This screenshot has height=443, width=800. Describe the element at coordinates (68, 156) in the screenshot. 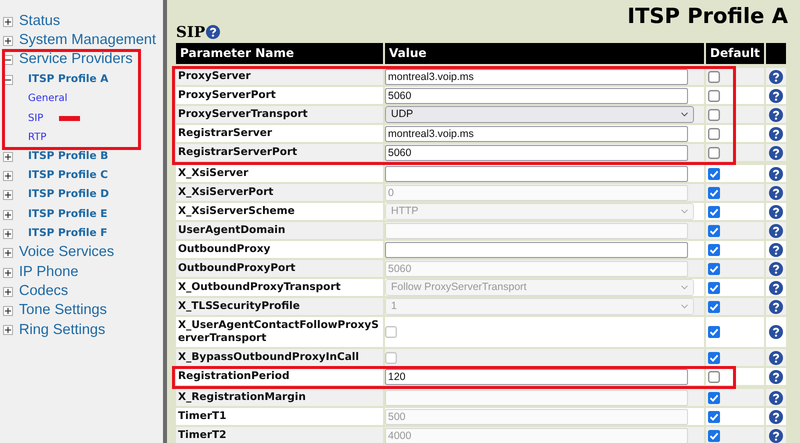

I see `profile-item: ITSP Profile B` at that location.